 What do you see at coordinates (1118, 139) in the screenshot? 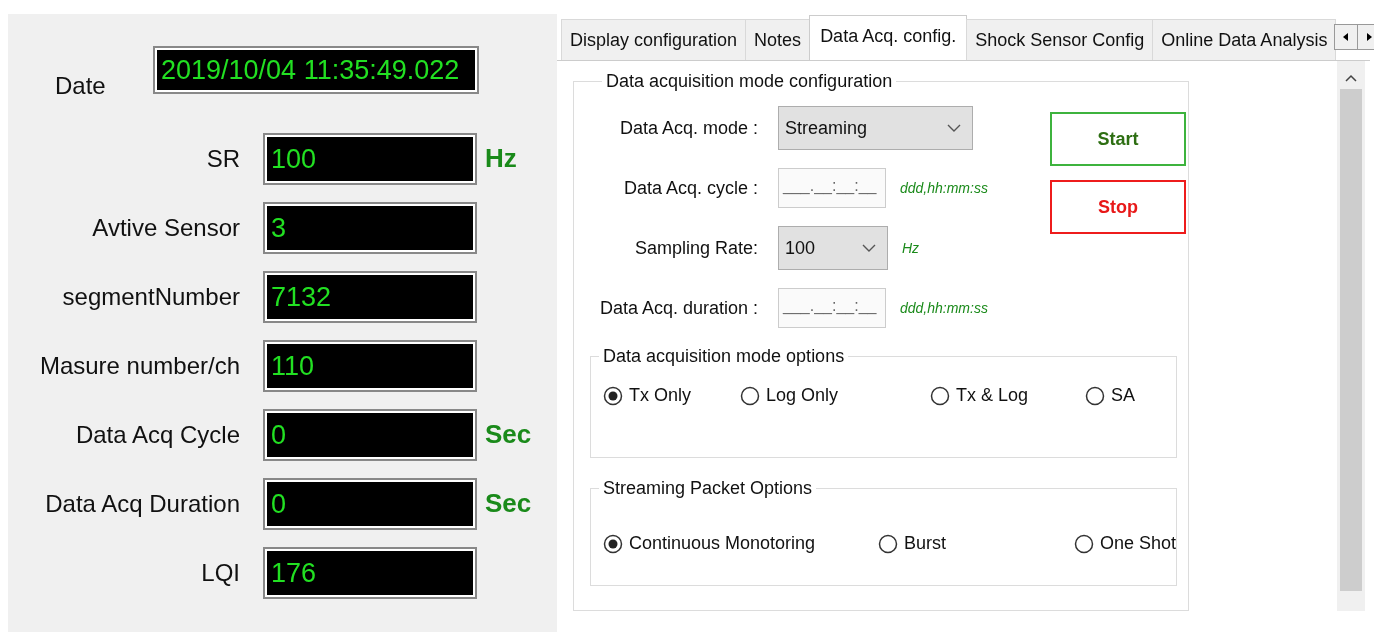
I see `start-button: Start` at bounding box center [1118, 139].